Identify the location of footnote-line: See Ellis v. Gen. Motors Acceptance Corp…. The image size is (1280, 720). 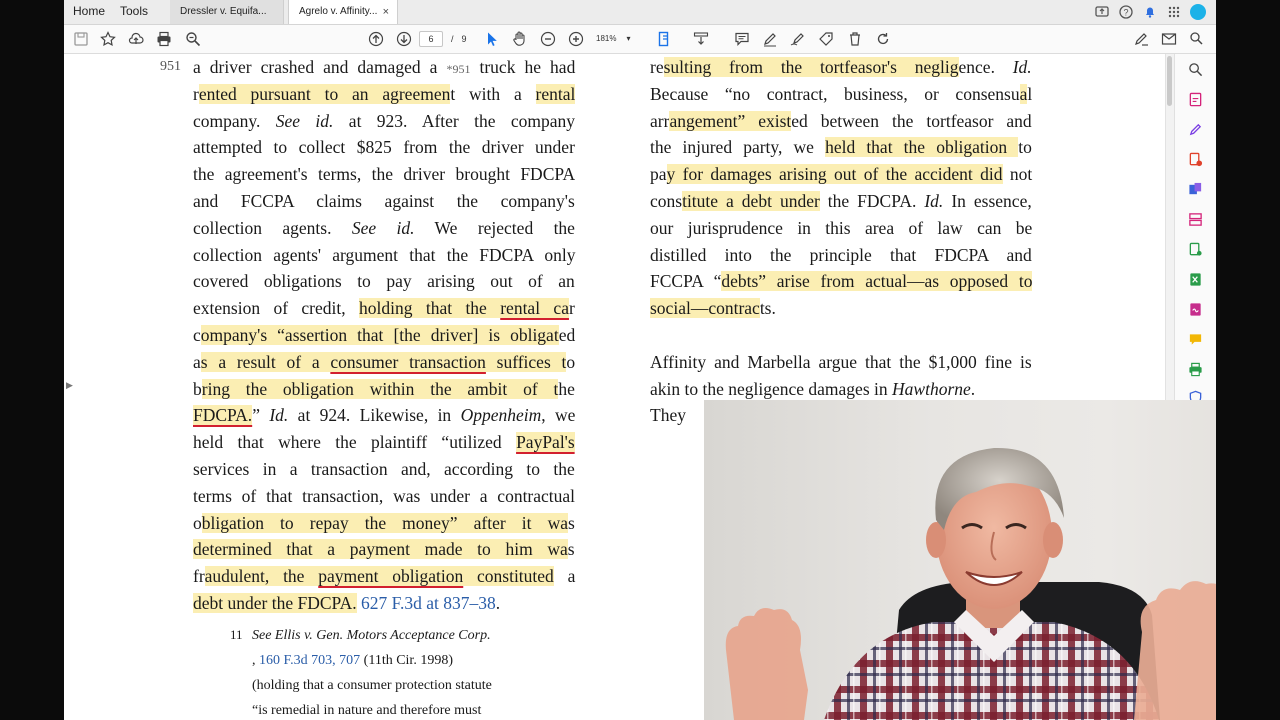
(371, 635).